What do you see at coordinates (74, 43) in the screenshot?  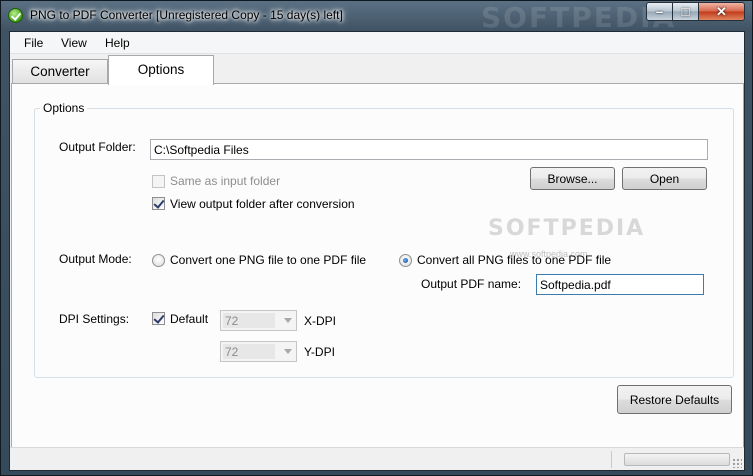 I see `menu-view: View` at bounding box center [74, 43].